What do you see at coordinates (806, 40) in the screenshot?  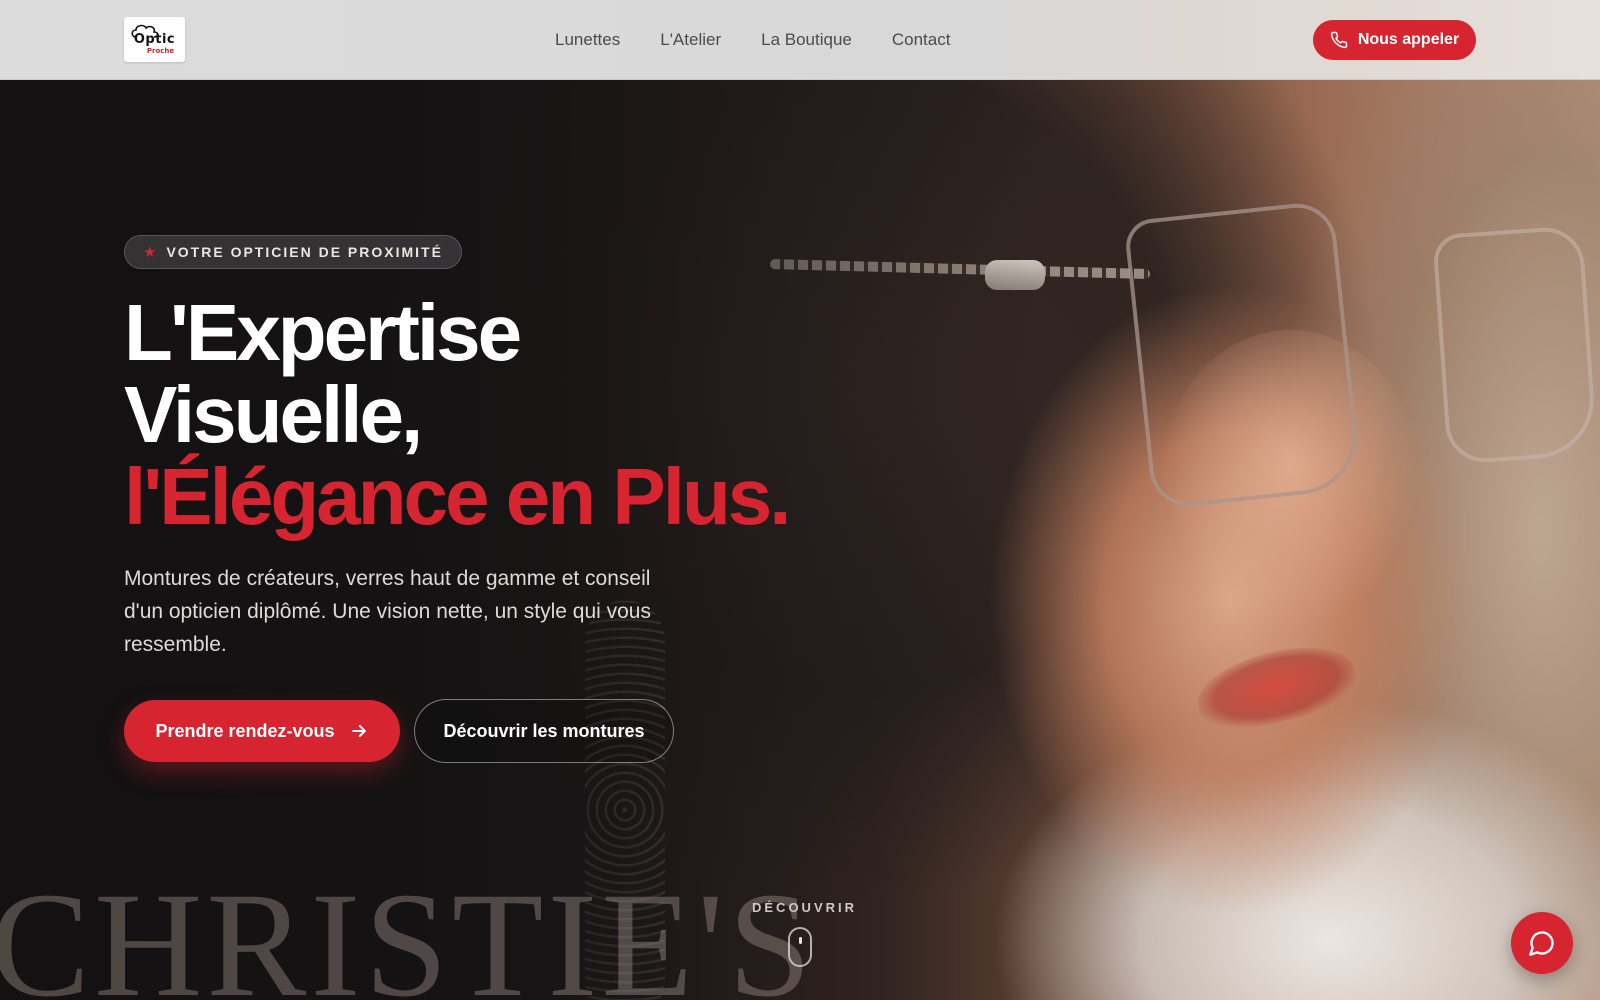 I see `nav-item-boutique: La Boutique` at bounding box center [806, 40].